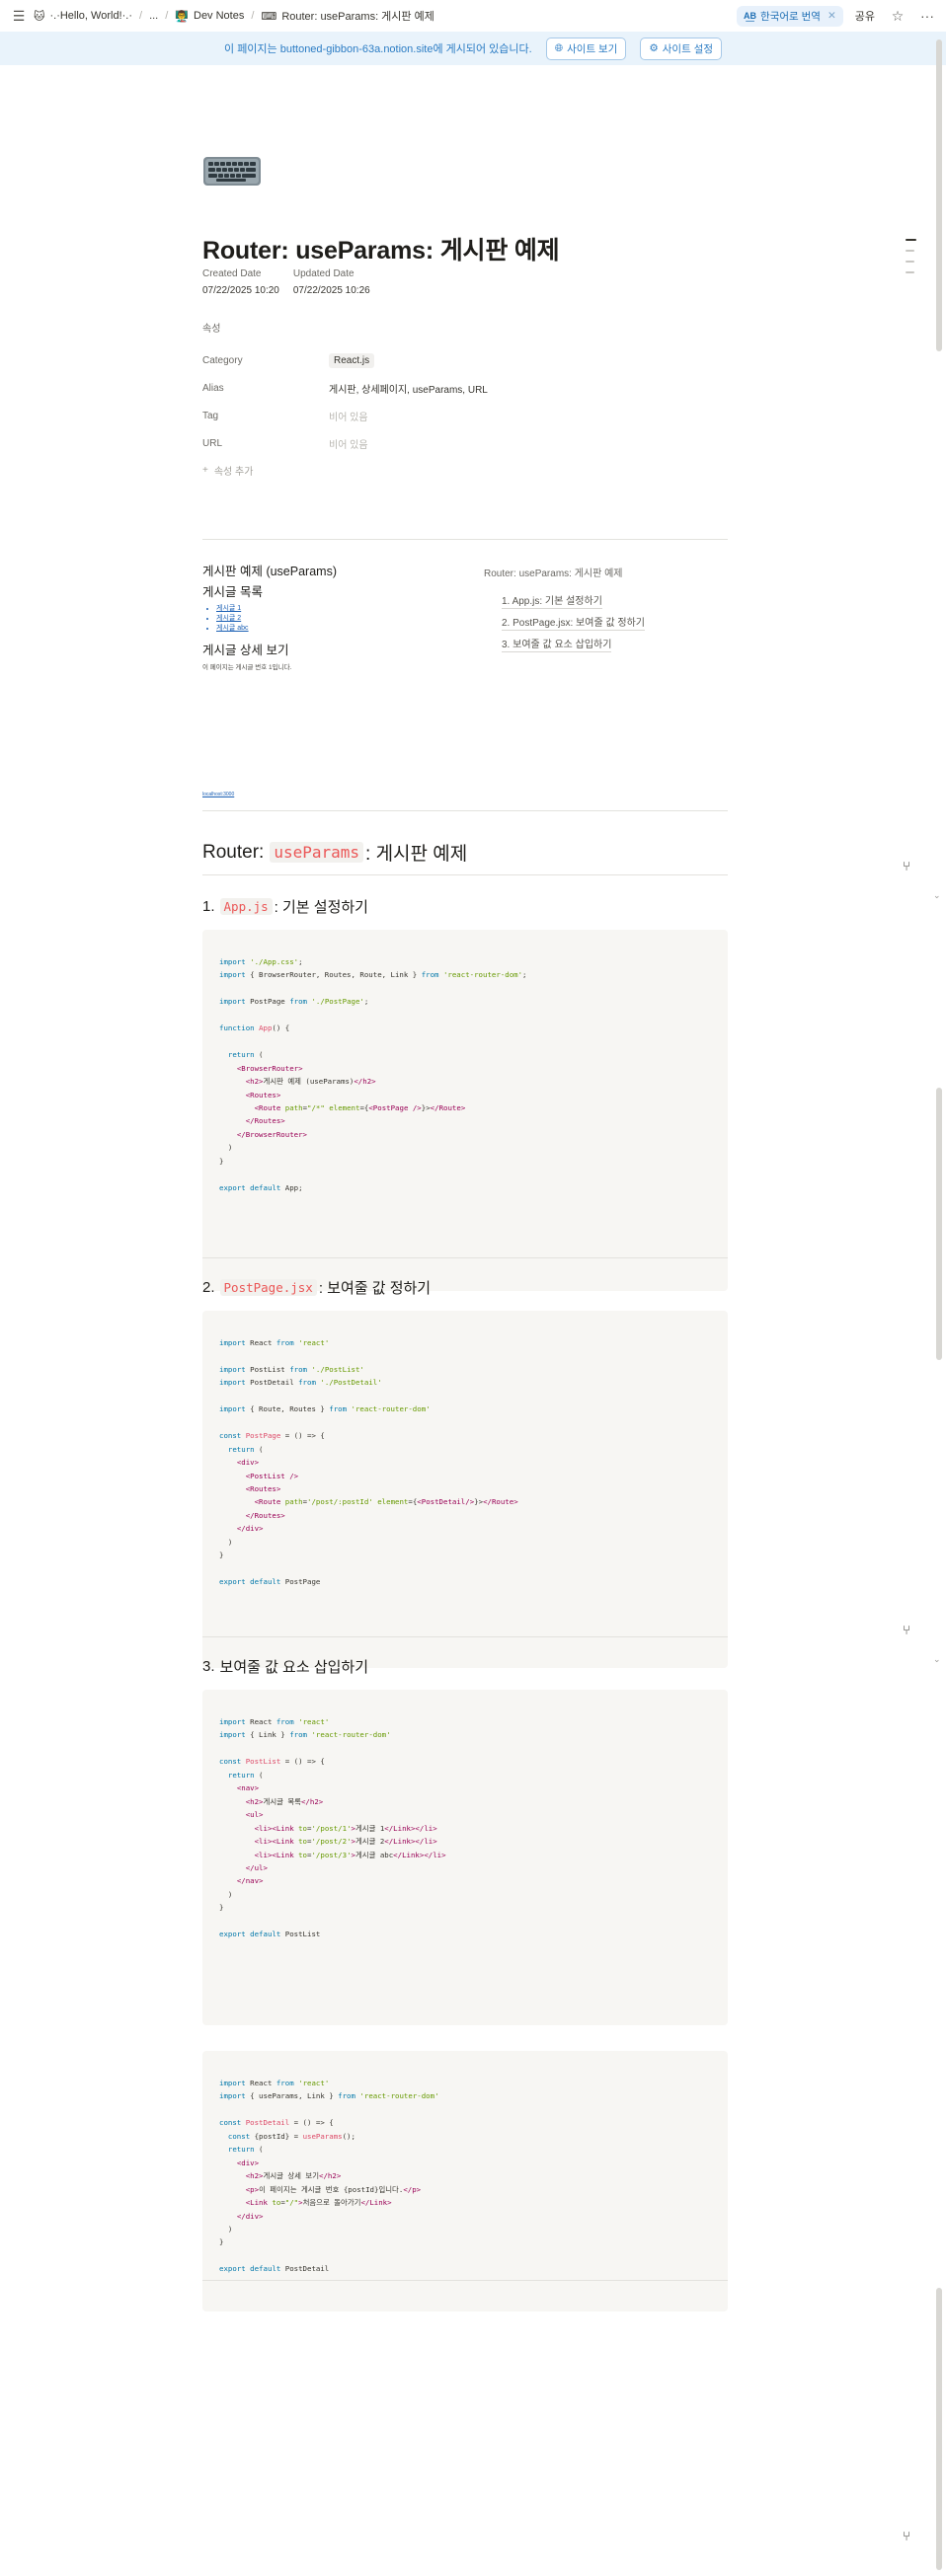 The height and width of the screenshot is (2576, 946). Describe the element at coordinates (332, 619) in the screenshot. I see `preview-link: 게시글 2` at that location.